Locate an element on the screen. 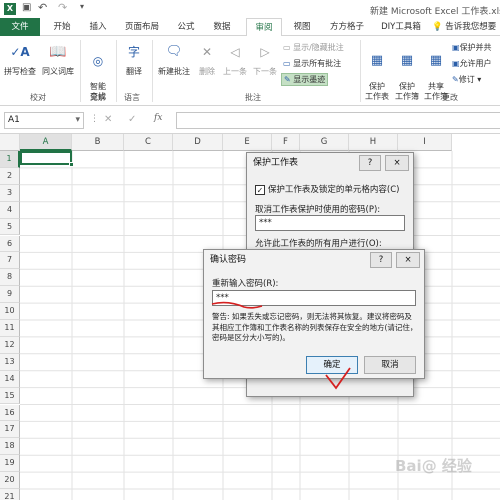 The width and height of the screenshot is (500, 500). delete-comment-icon: ✕ is located at coordinates (207, 52).